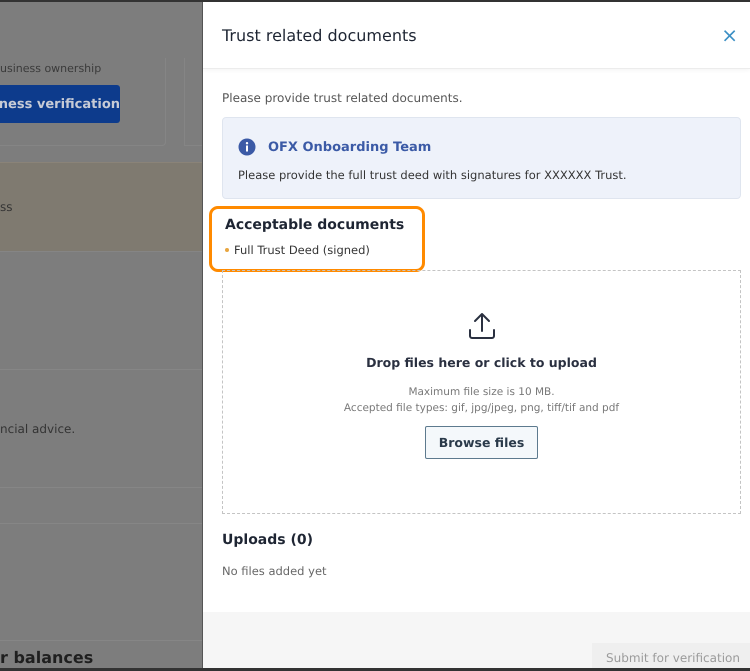 The width and height of the screenshot is (750, 671). I want to click on balances-heading: r balances, so click(47, 657).